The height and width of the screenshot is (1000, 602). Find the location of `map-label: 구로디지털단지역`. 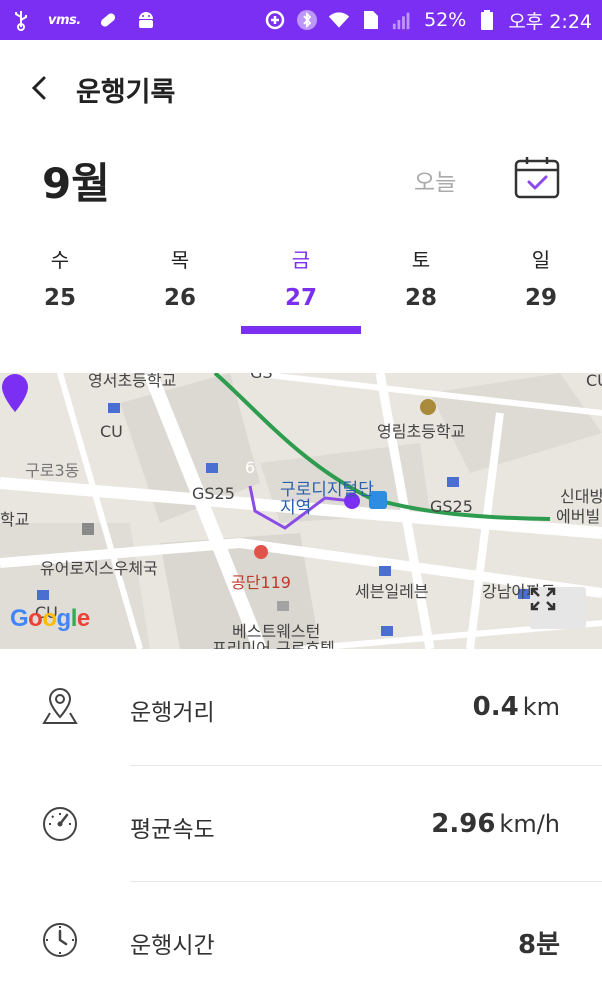

map-label: 구로디지털단지역 is located at coordinates (327, 499).